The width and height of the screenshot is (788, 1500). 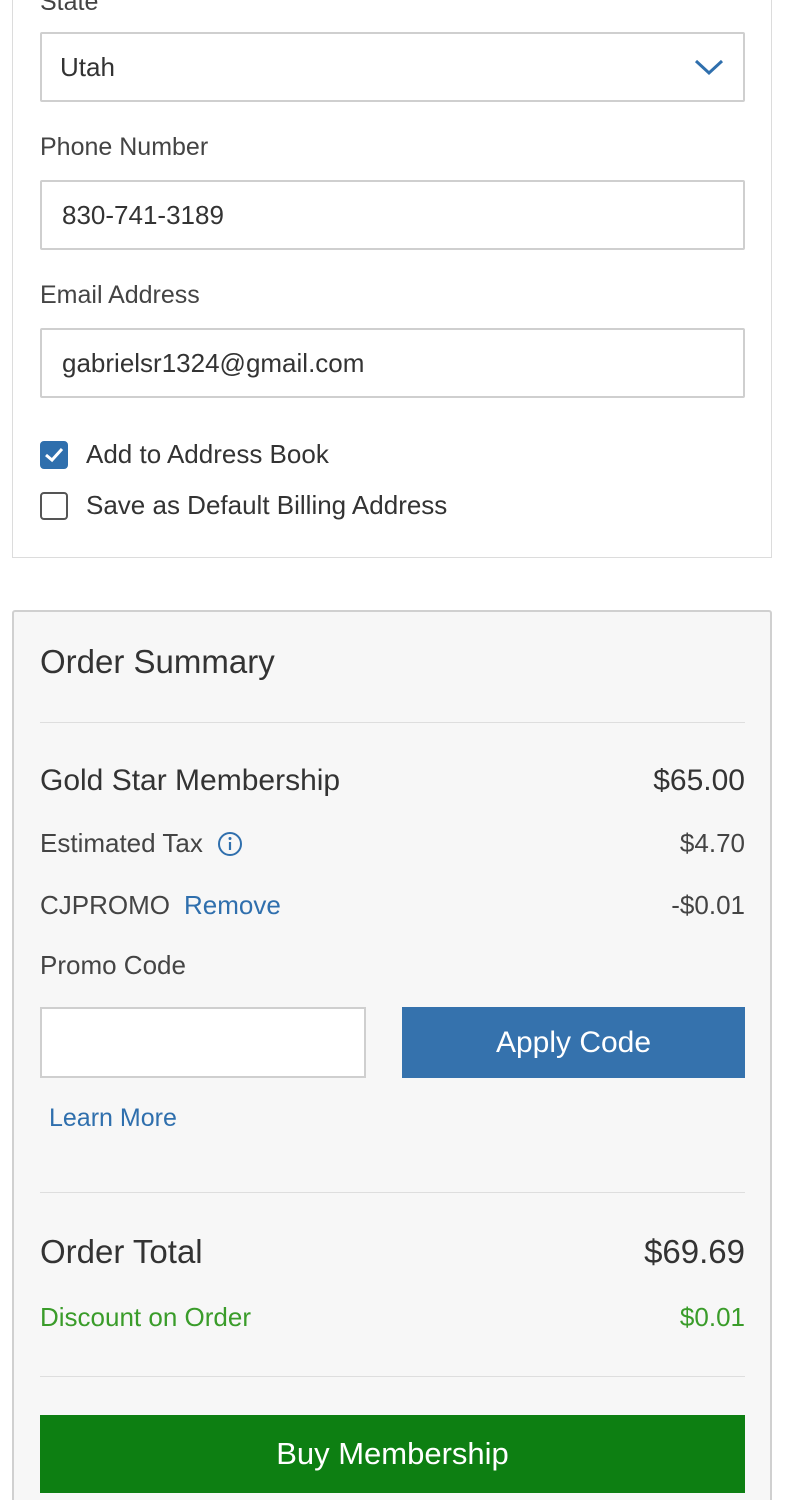 I want to click on state-select-value: Utah, so click(x=87, y=66).